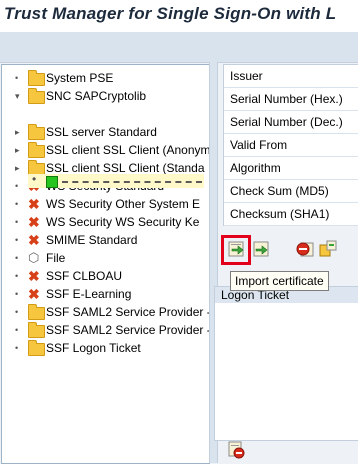 The height and width of the screenshot is (464, 358). Describe the element at coordinates (170, 13) in the screenshot. I see `window-title: Trust Manager for Single Sign-On with L` at that location.